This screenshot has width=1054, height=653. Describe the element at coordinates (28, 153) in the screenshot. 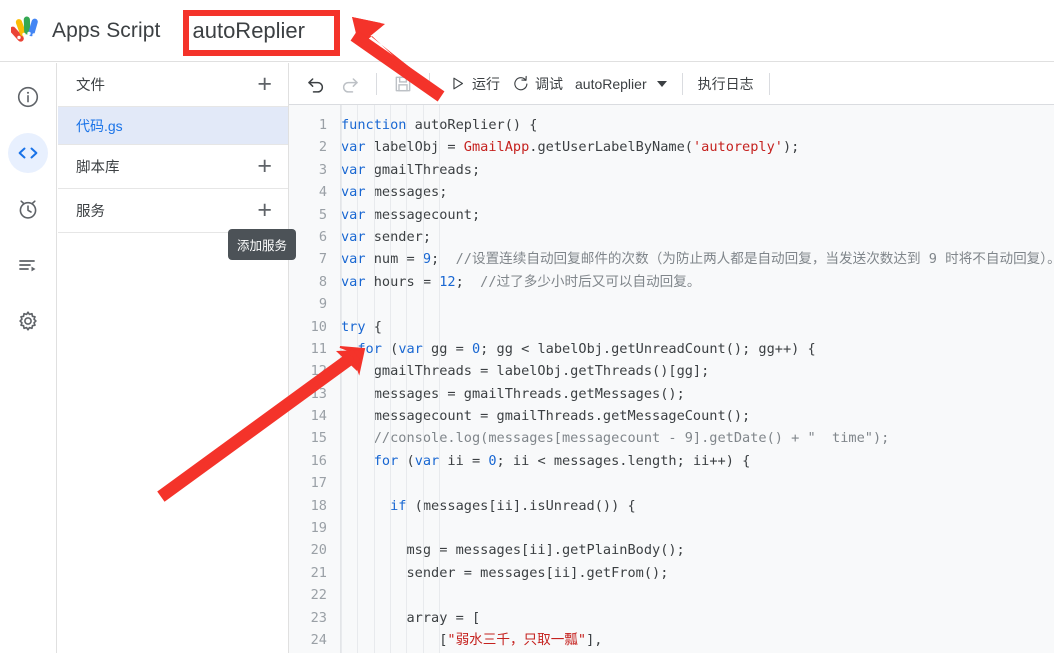

I see `code-brackets-icon` at that location.